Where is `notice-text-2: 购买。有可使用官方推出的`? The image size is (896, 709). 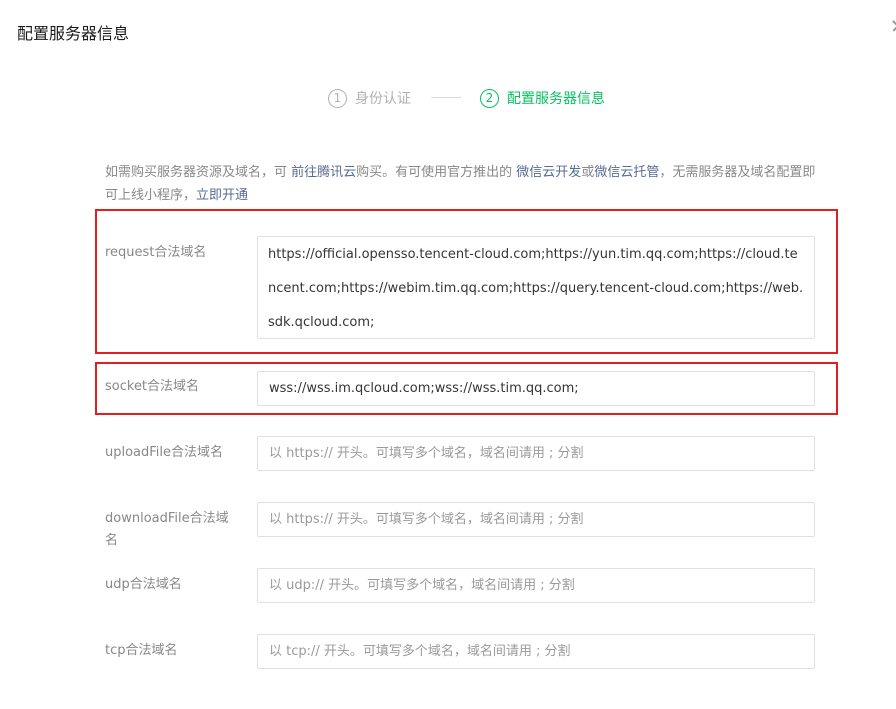
notice-text-2: 购买。有可使用官方推出的 is located at coordinates (436, 172).